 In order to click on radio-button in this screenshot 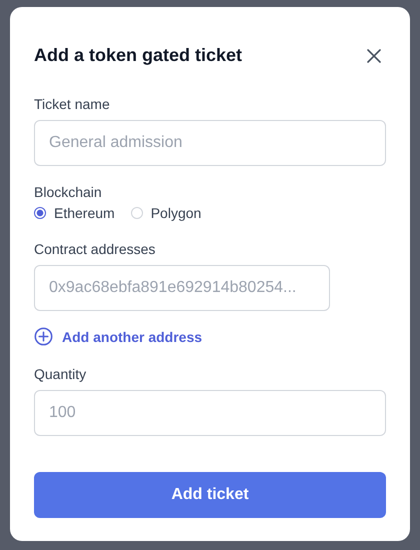, I will do `click(40, 213)`.